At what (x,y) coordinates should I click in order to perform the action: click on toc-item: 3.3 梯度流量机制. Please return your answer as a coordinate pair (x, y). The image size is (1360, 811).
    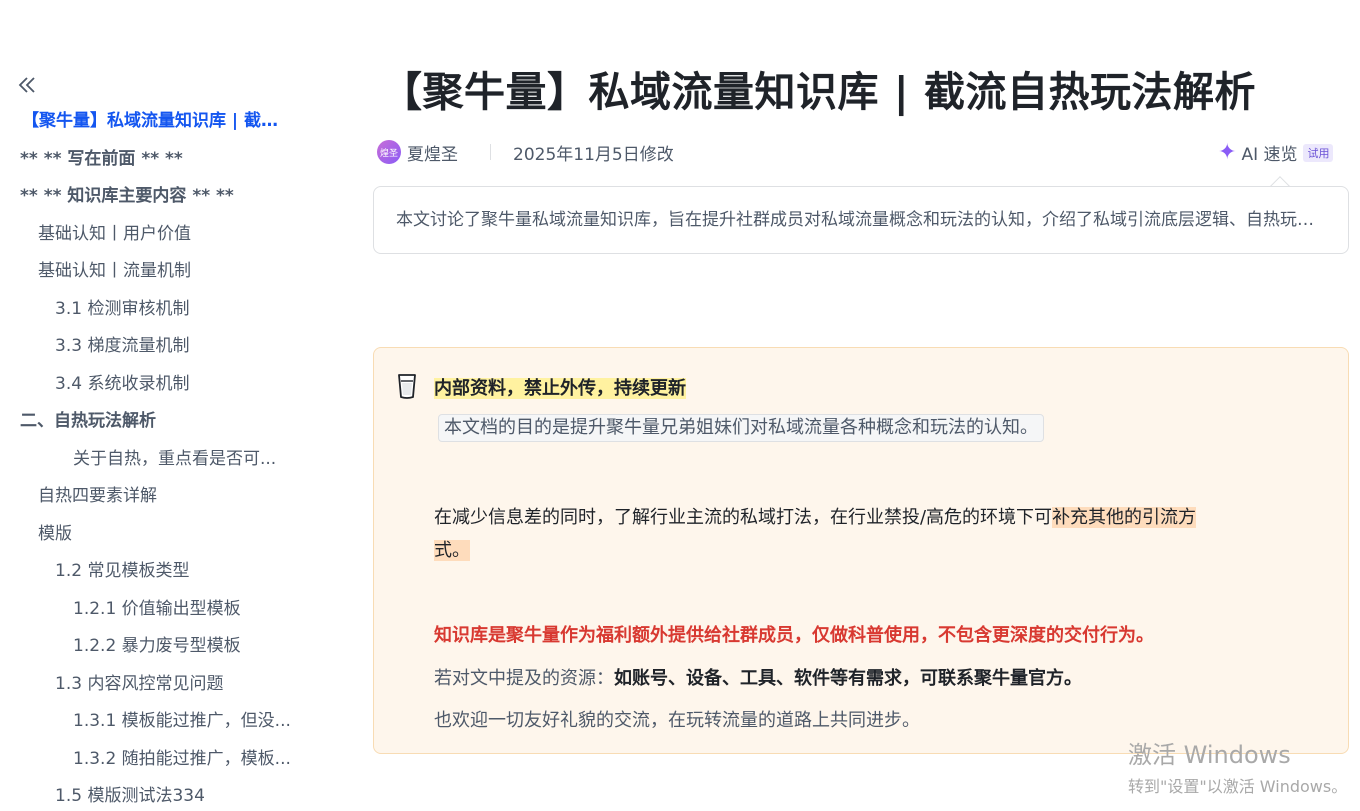
    Looking at the image, I should click on (122, 346).